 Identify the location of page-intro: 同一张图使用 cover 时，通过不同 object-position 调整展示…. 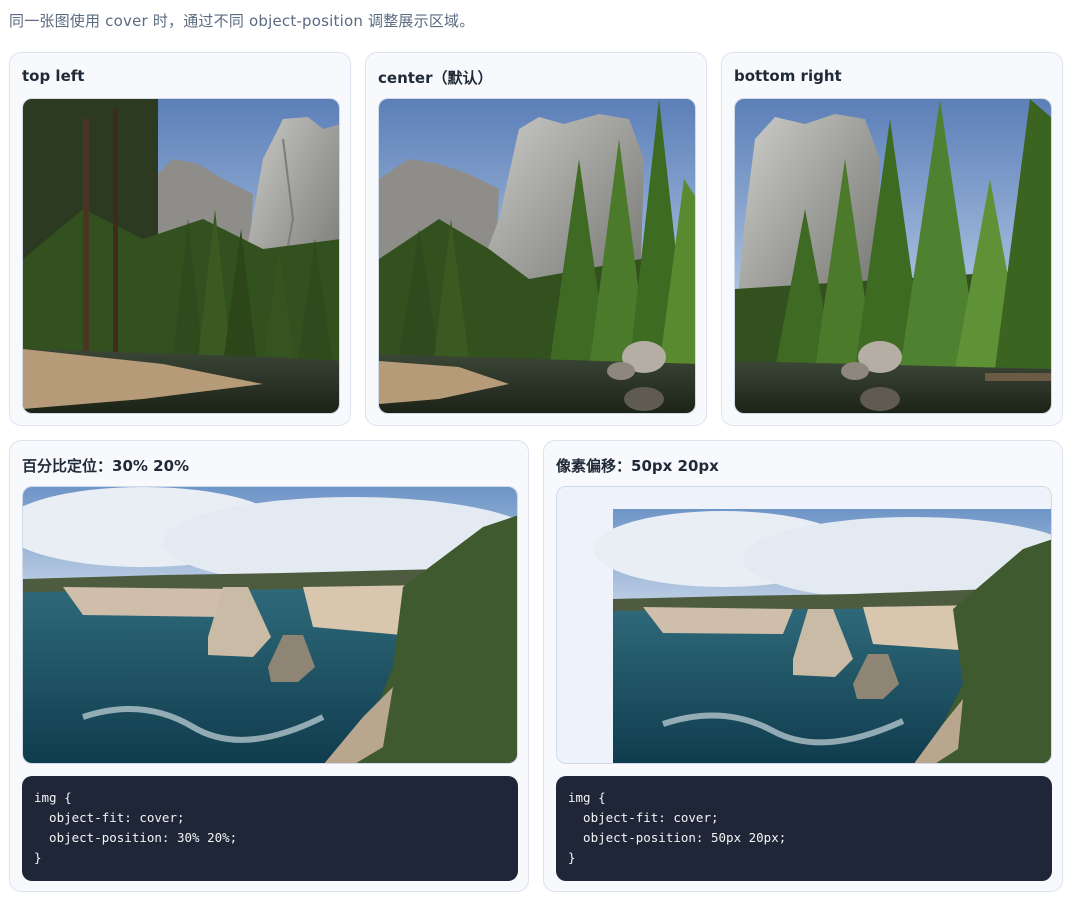
(242, 21).